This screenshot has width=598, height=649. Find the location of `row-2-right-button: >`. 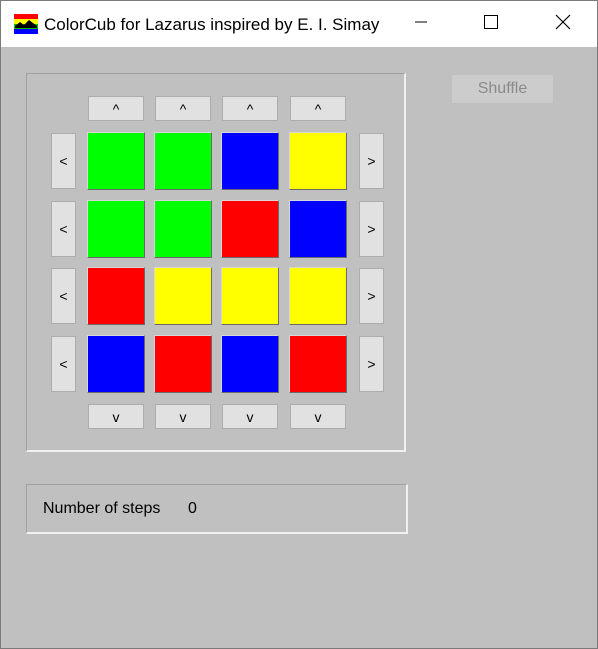

row-2-right-button: > is located at coordinates (371, 229).